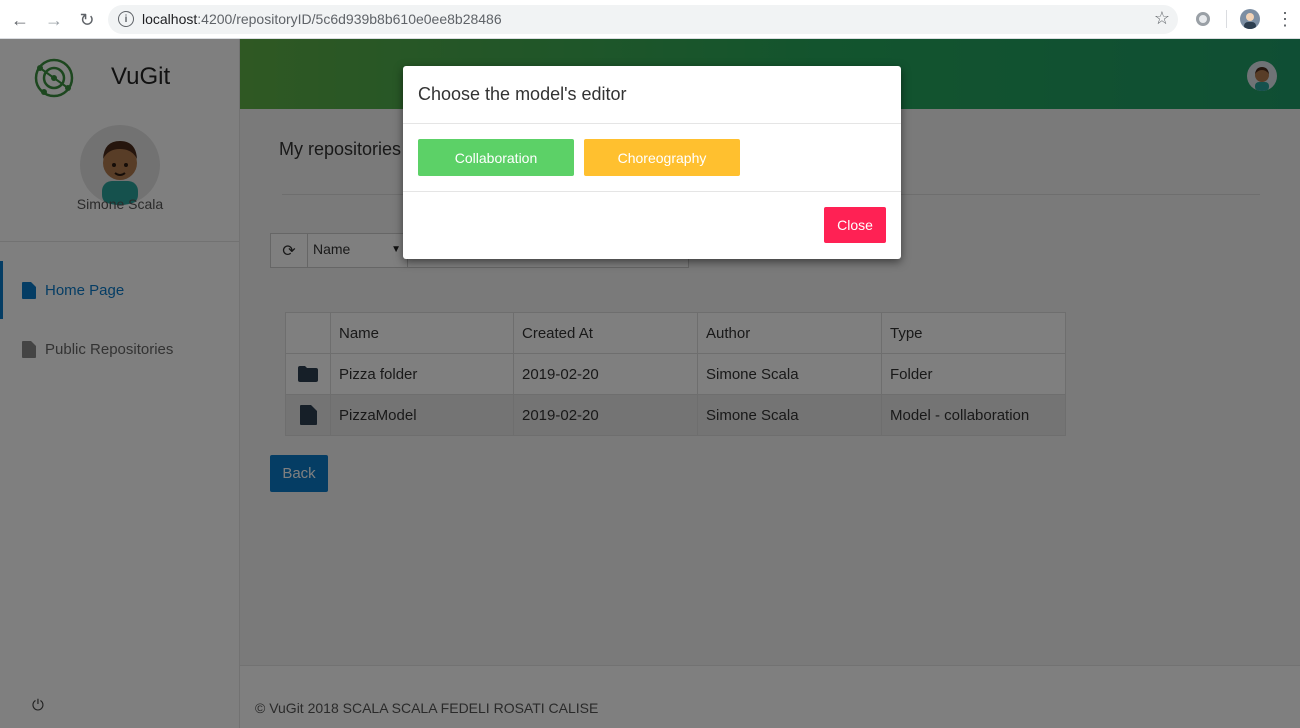 The height and width of the screenshot is (728, 1300). Describe the element at coordinates (1250, 19) in the screenshot. I see `browser-profile-avatar` at that location.